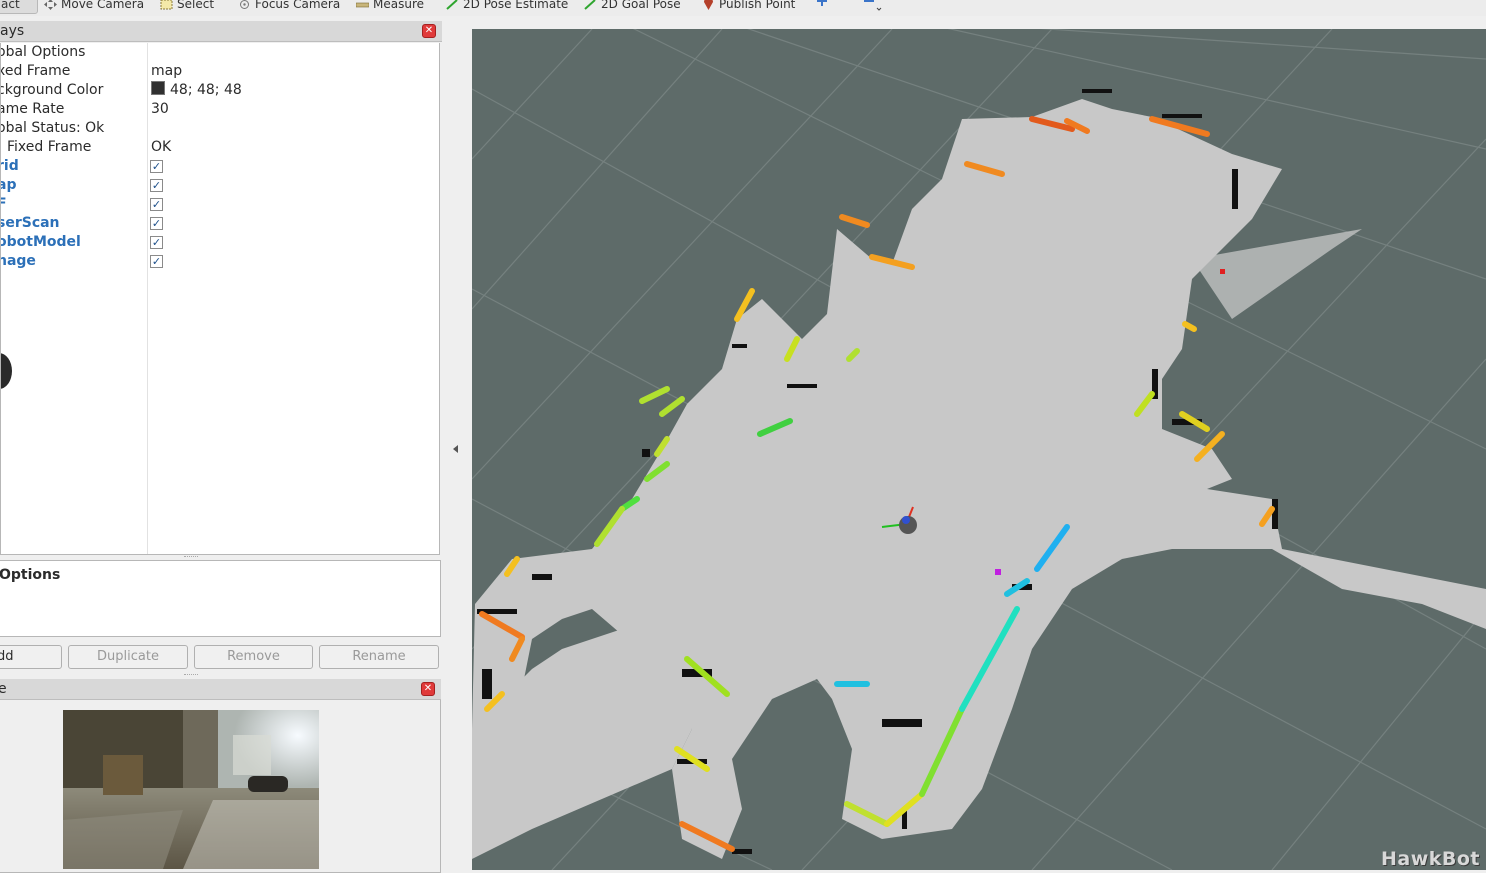 The height and width of the screenshot is (873, 1486). Describe the element at coordinates (49, 147) in the screenshot. I see `tree-row-name: Fixed Frame` at that location.